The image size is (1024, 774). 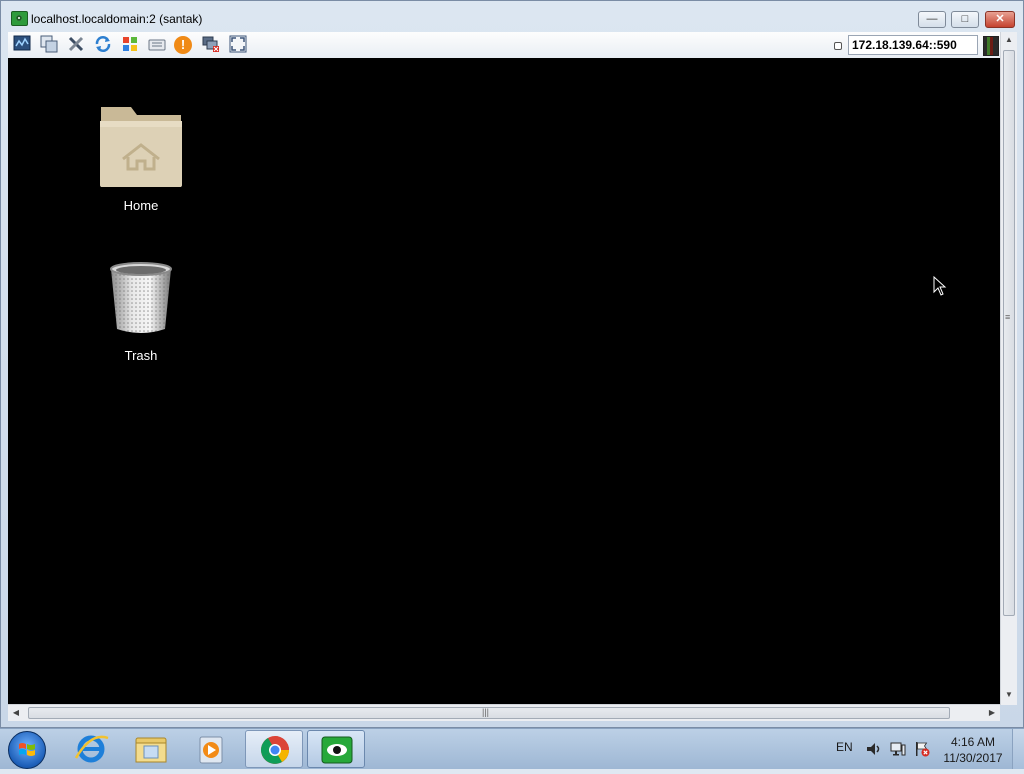 What do you see at coordinates (512, 45) in the screenshot?
I see `toolbar: ! 172.18.139.64::590` at bounding box center [512, 45].